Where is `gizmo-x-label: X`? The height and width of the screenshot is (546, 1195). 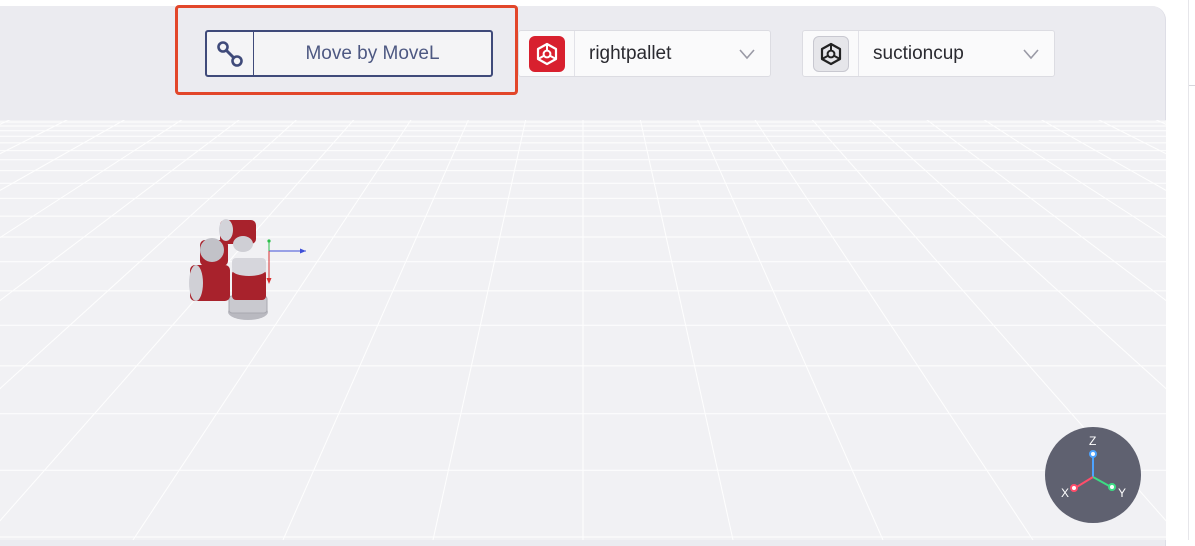
gizmo-x-label: X is located at coordinates (1065, 493).